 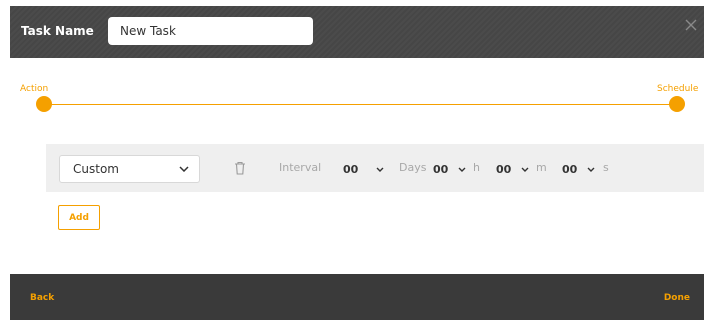 What do you see at coordinates (79, 217) in the screenshot?
I see `add-button: Add` at bounding box center [79, 217].